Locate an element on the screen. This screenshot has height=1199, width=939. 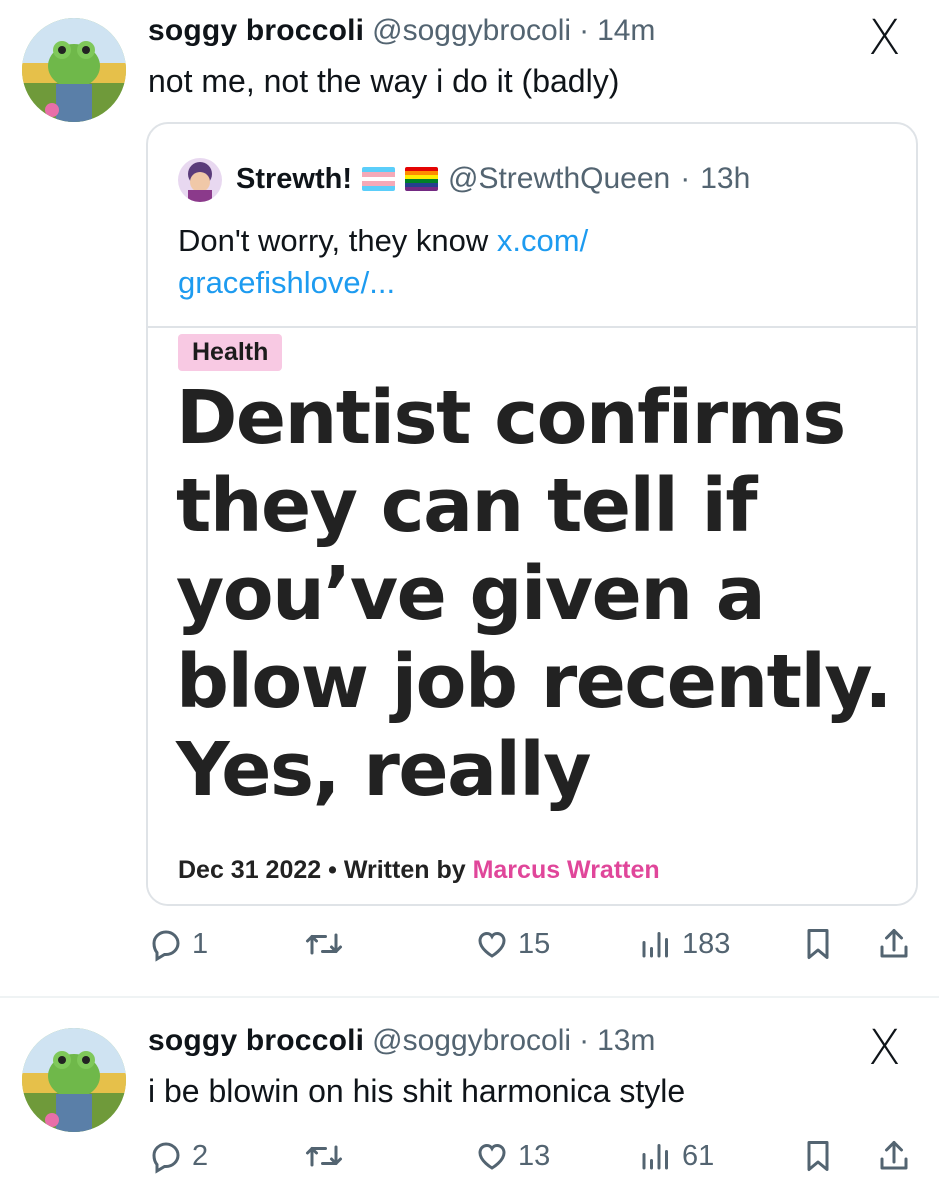
headline-line: blow job recently. is located at coordinates (534, 682).